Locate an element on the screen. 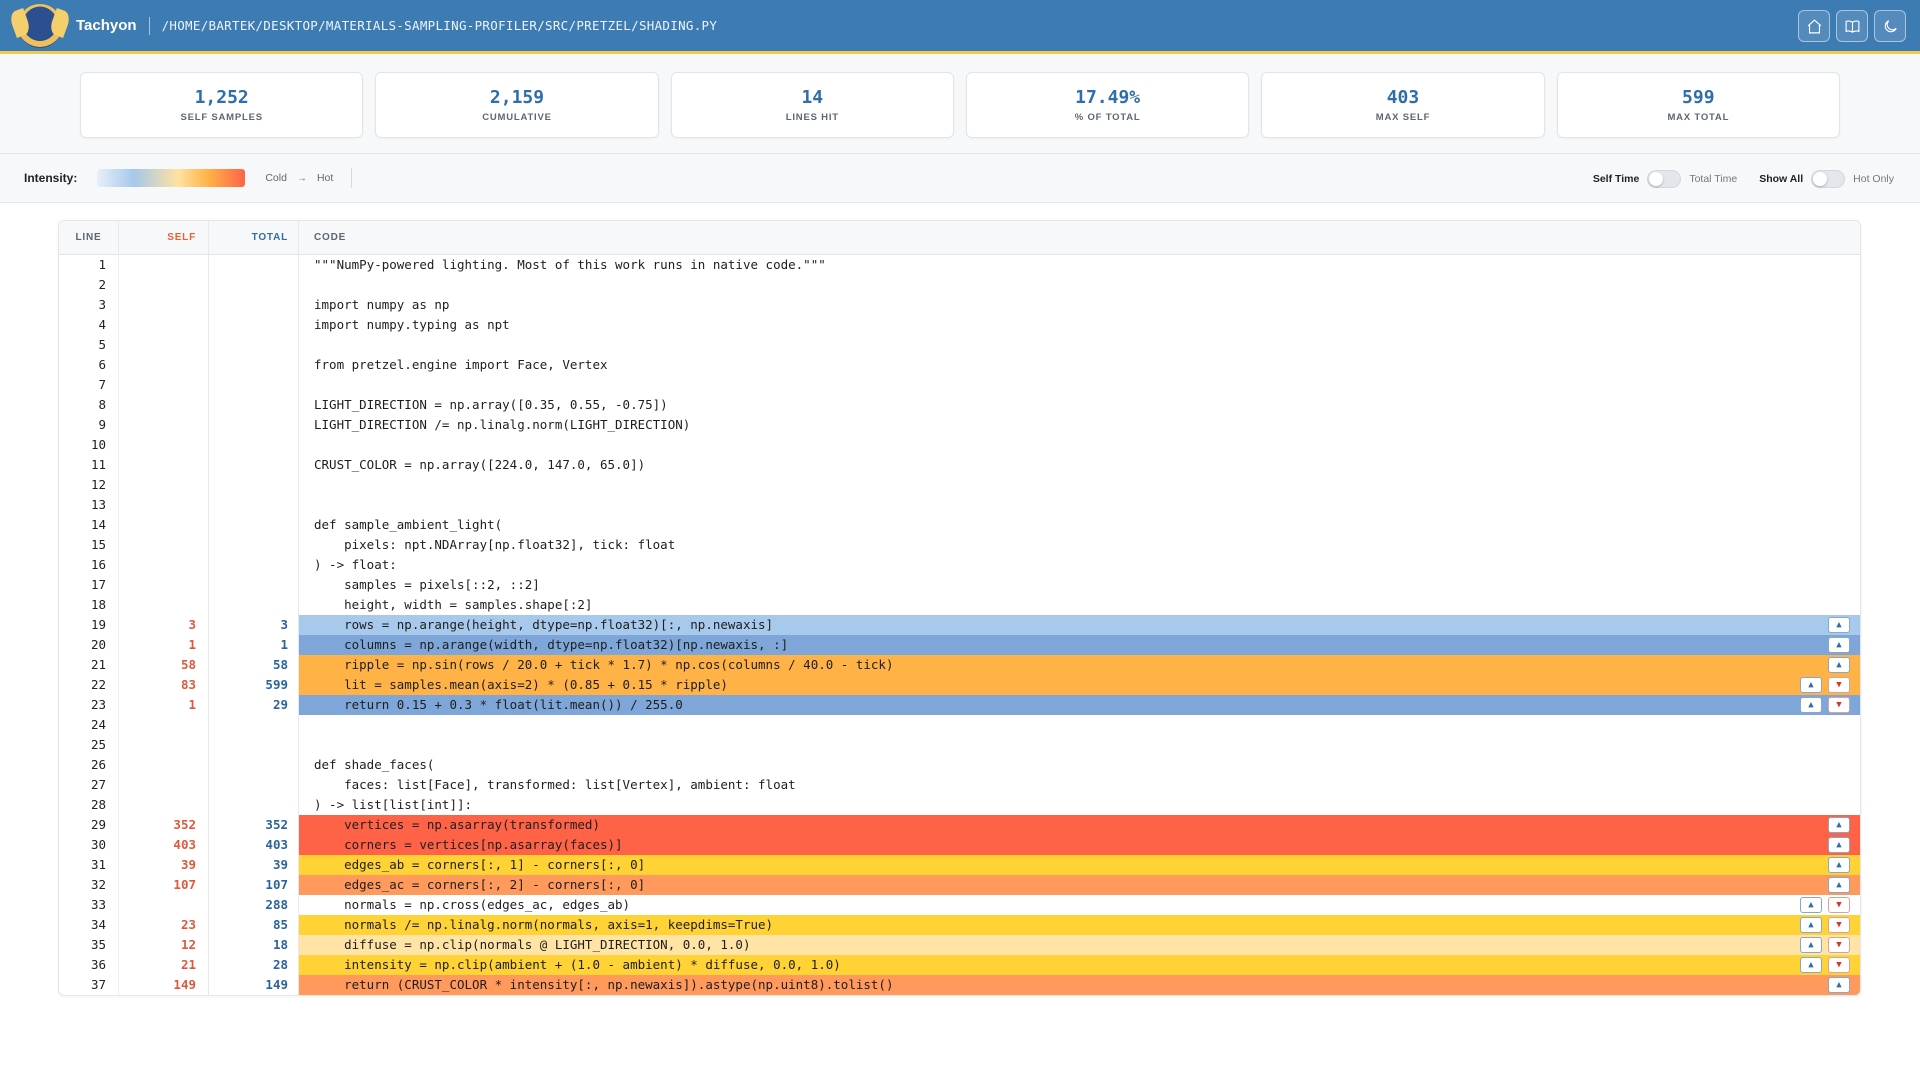 Image resolution: width=1920 pixels, height=1080 pixels. stat-max-self: 403 MAX SELF is located at coordinates (1403, 105).